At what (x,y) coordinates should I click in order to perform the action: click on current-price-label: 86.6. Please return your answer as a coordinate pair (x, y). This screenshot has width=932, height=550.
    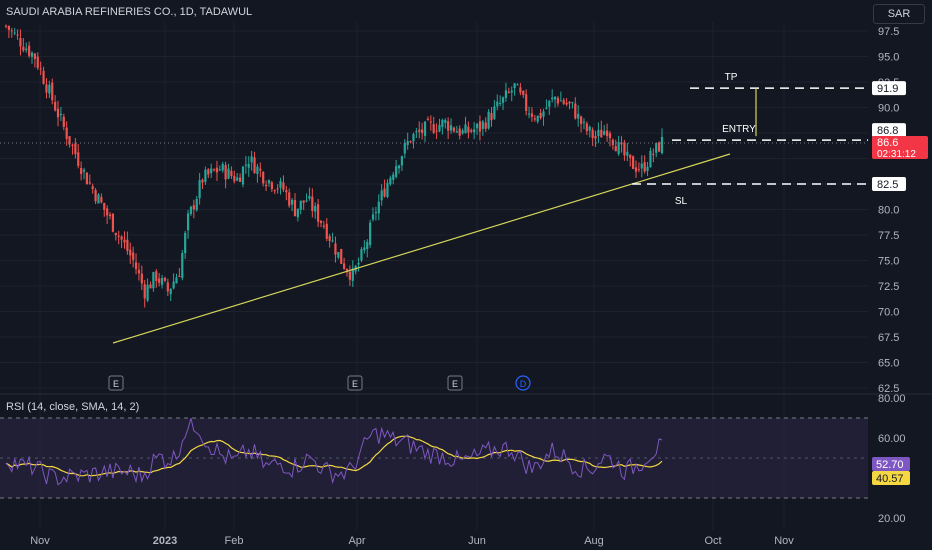
    Looking at the image, I should click on (887, 143).